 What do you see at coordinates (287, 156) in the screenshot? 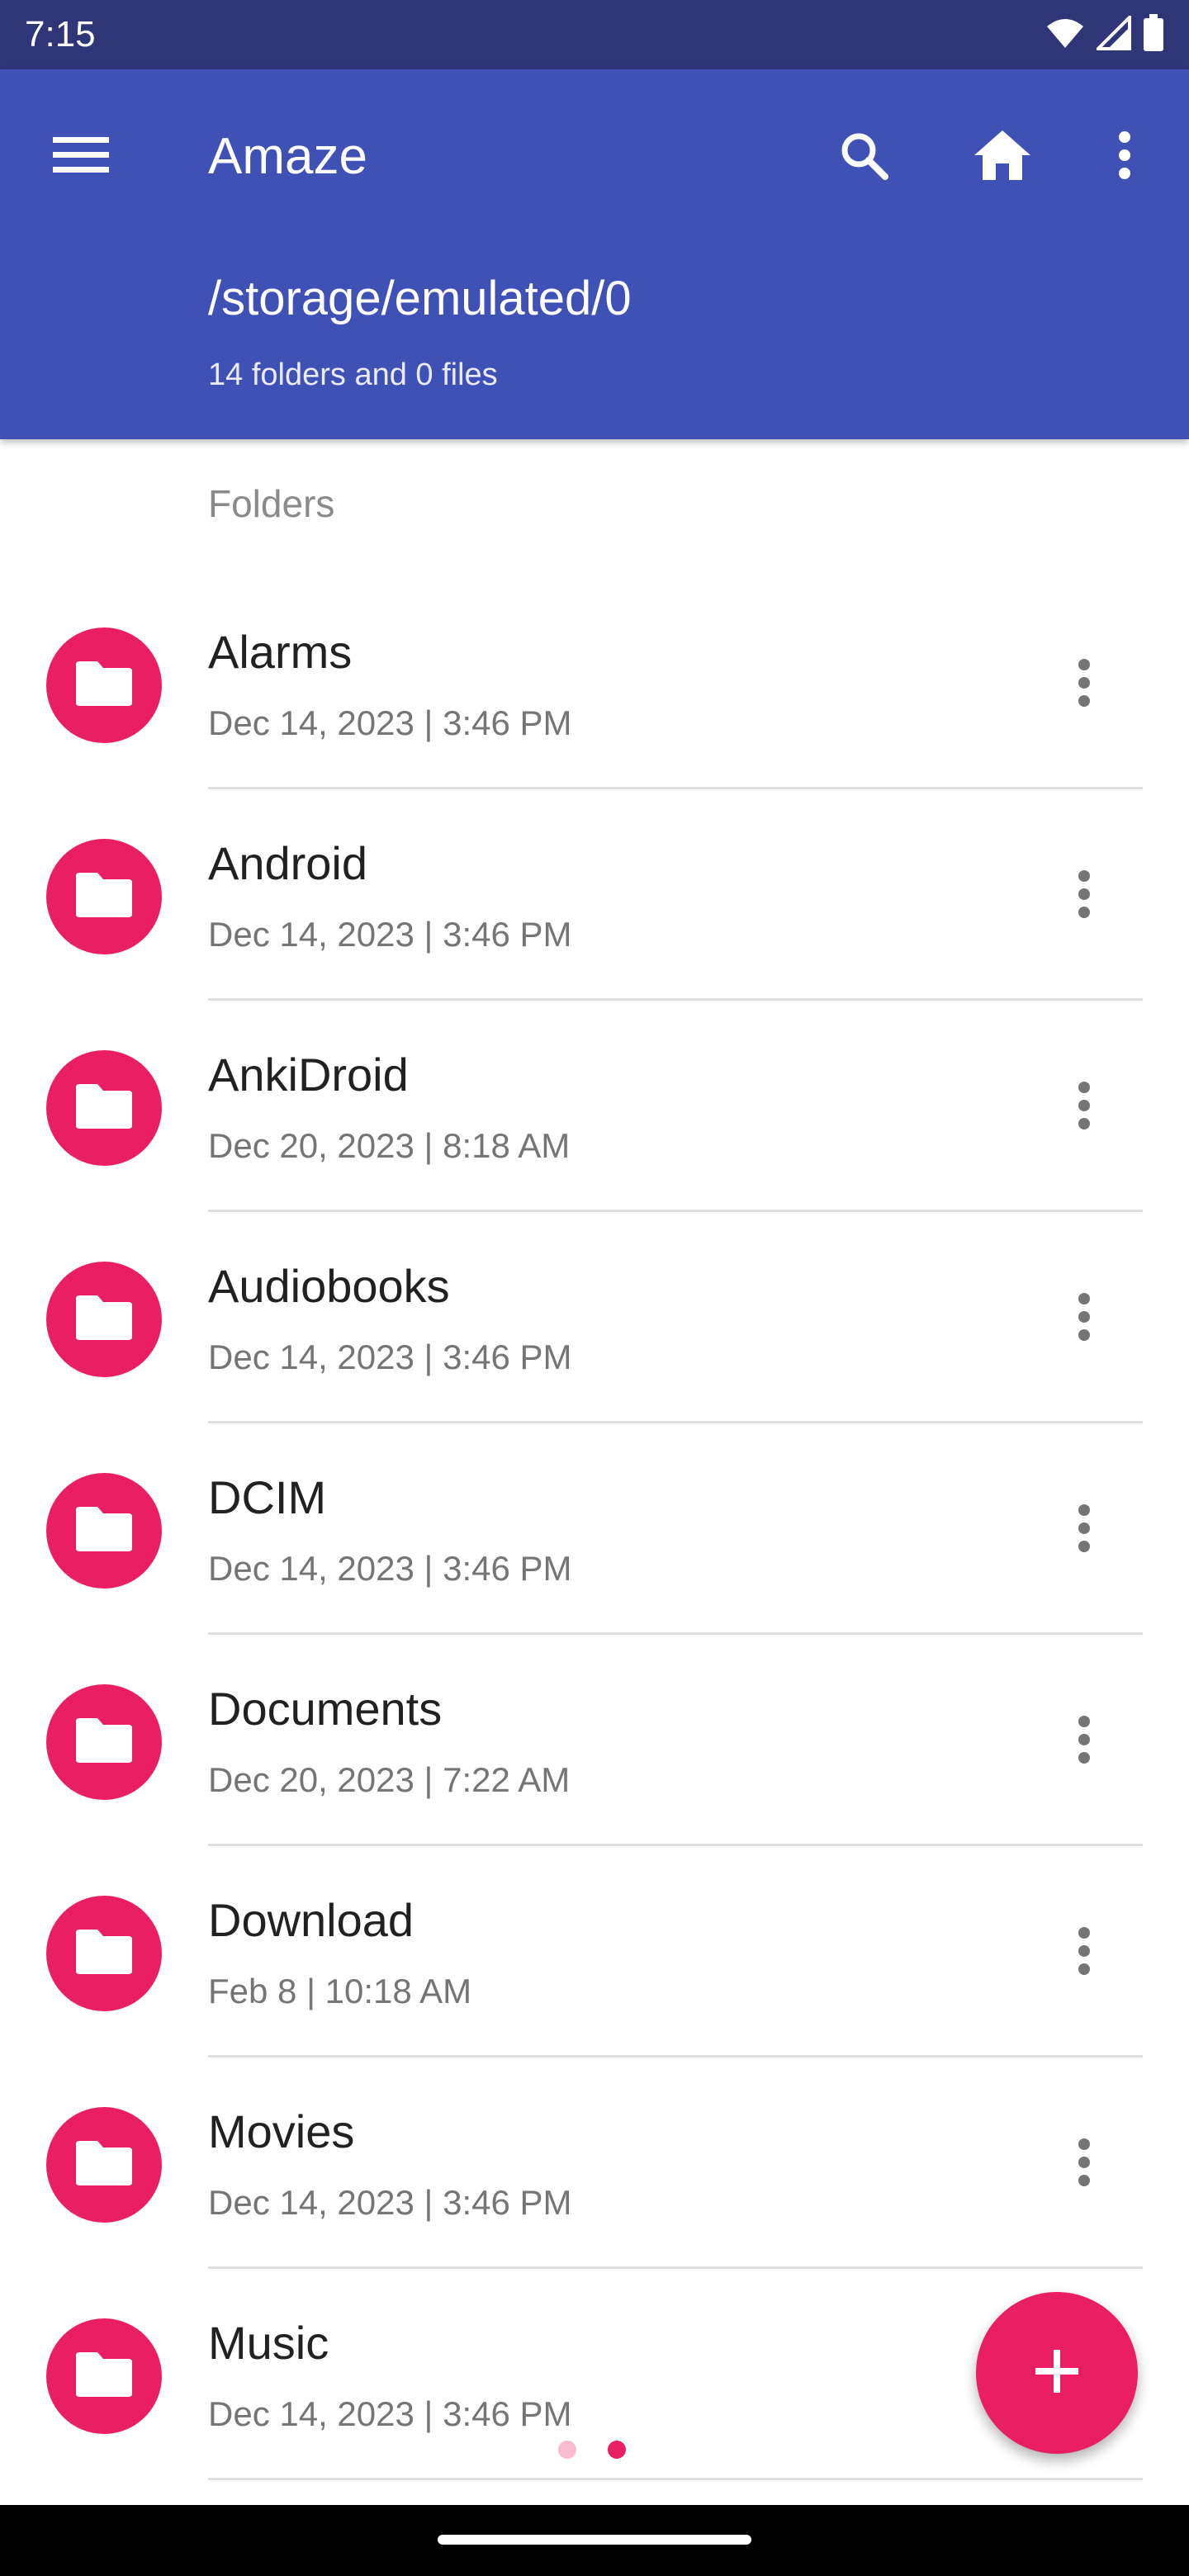
I see `app-title: Amaze` at bounding box center [287, 156].